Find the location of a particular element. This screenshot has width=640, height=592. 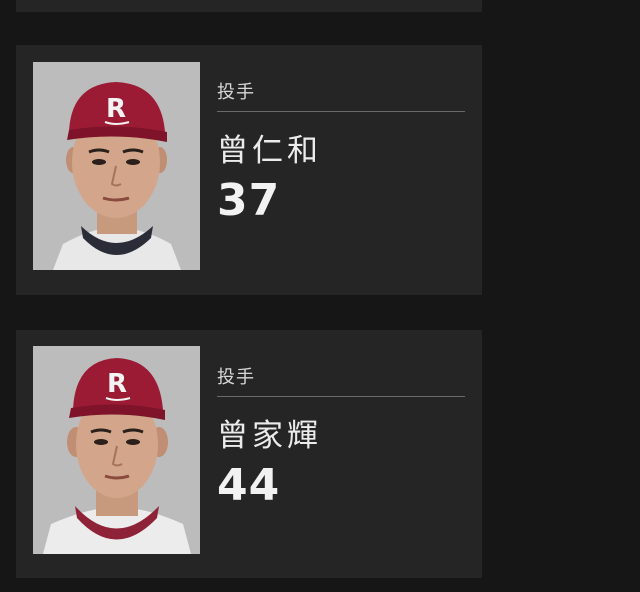

player-card-partial is located at coordinates (249, 6).